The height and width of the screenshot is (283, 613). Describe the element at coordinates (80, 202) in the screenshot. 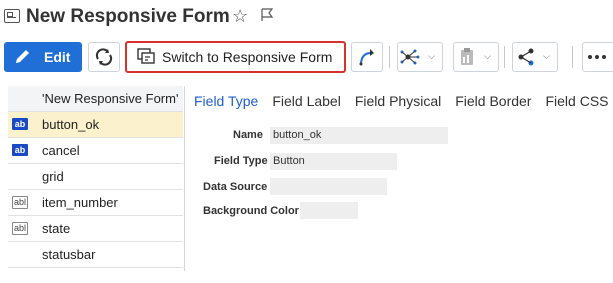

I see `list-item-label: item_number` at that location.